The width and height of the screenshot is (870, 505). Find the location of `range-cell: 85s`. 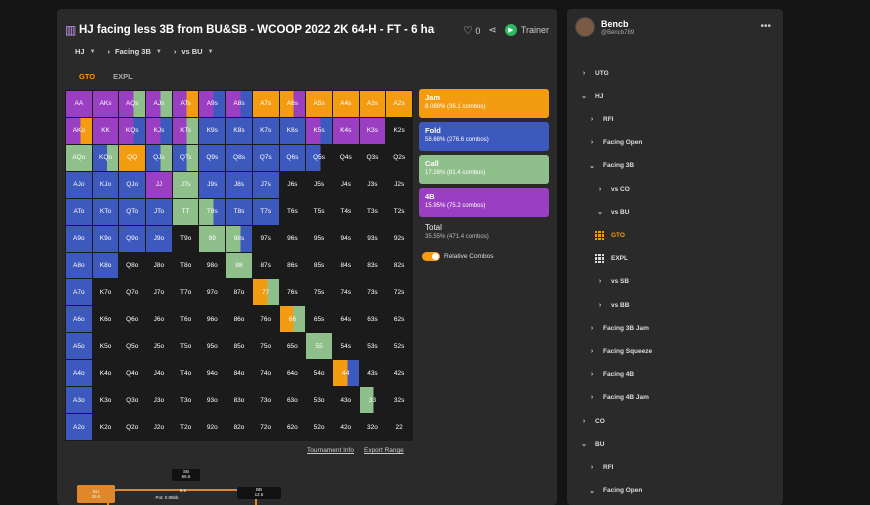

range-cell: 85s is located at coordinates (319, 265).